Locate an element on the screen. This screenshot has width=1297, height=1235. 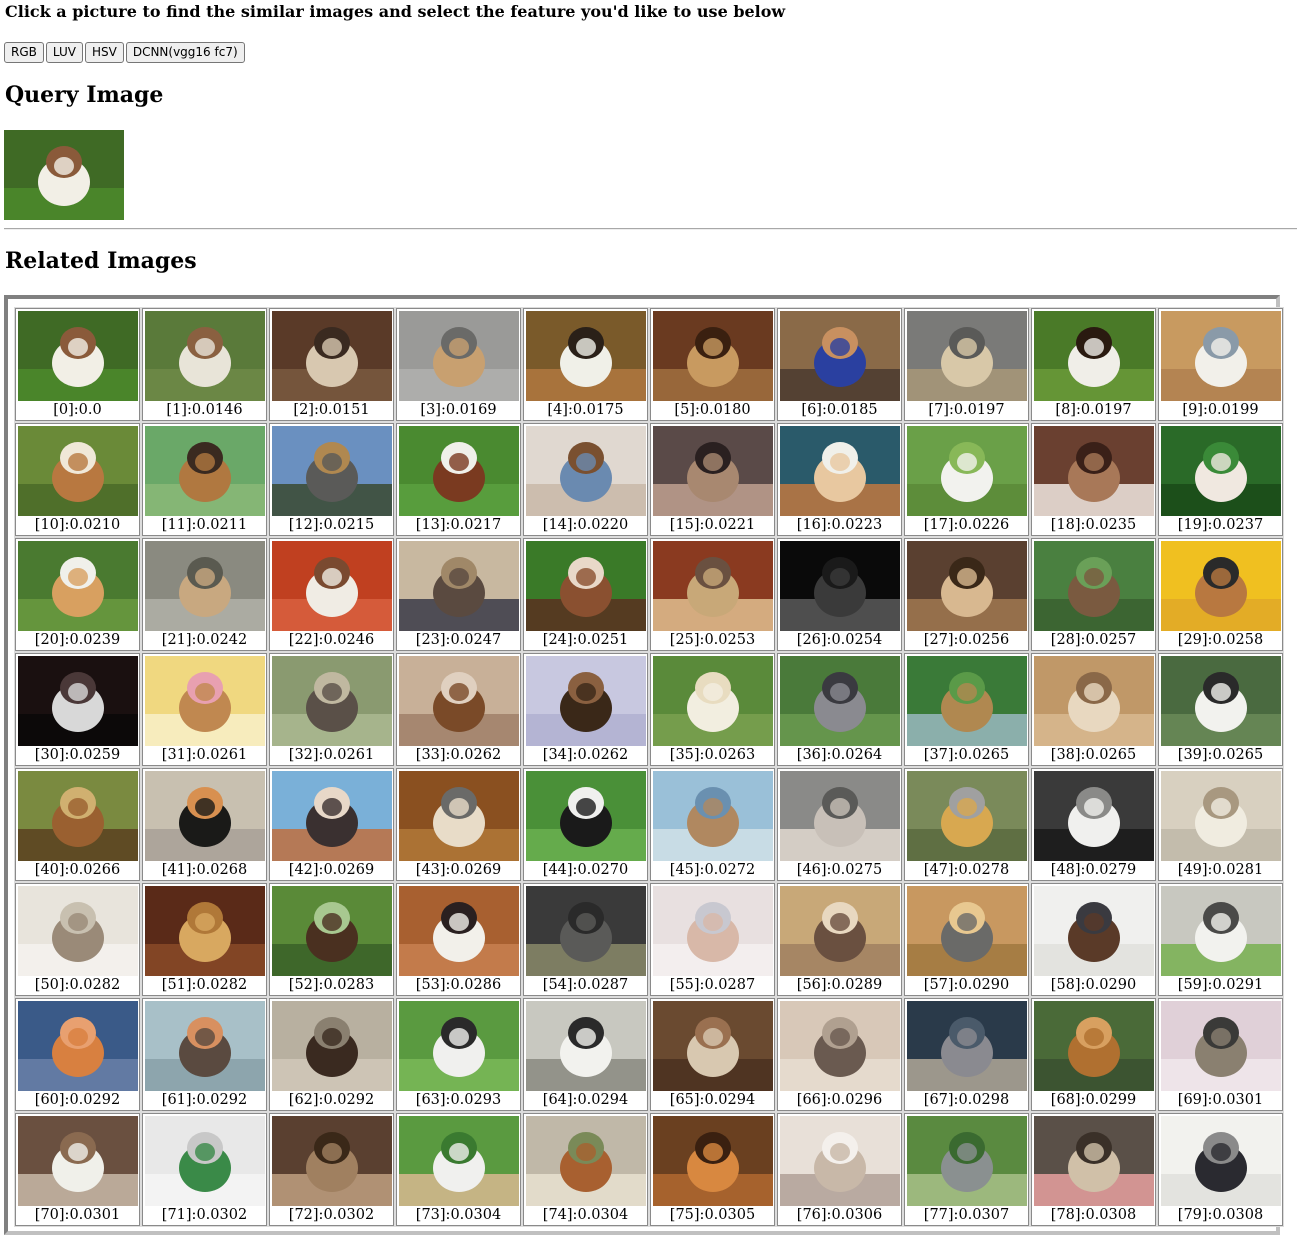
result-cell: [66]:0.0296 is located at coordinates (839, 1054).